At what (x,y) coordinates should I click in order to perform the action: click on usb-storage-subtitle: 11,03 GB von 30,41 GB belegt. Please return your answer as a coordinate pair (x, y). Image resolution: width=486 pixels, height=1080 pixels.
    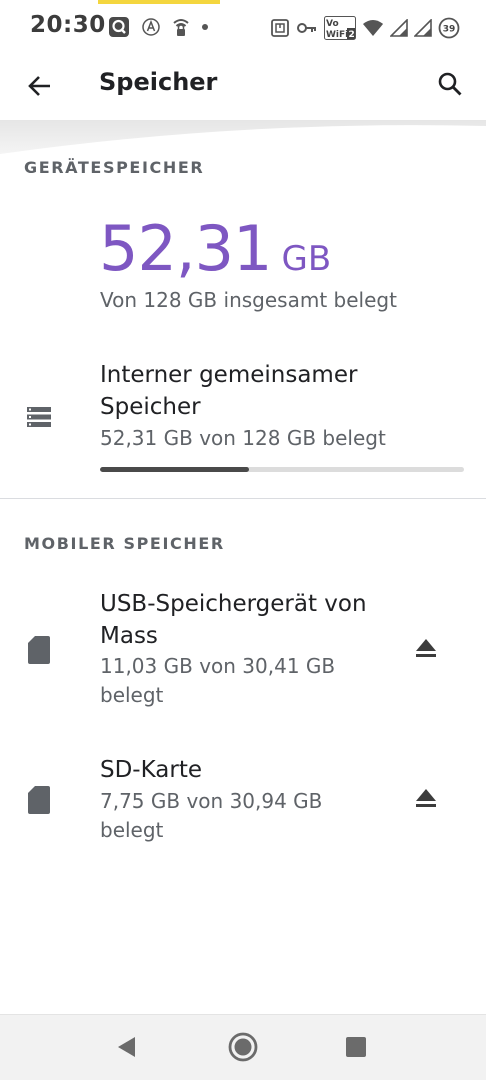
    Looking at the image, I should click on (218, 680).